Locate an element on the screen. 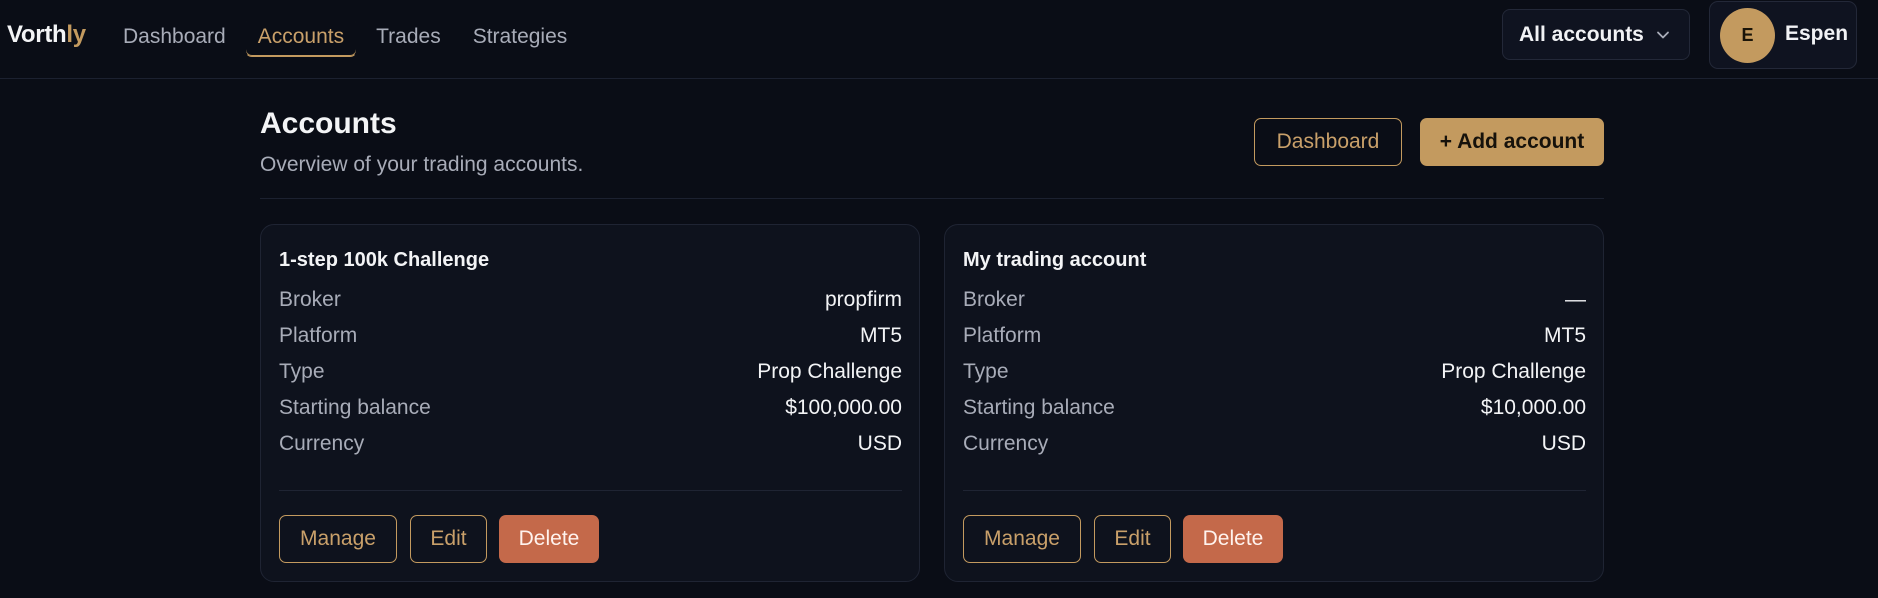 The height and width of the screenshot is (598, 1878). brand-name-part-1: Vorth is located at coordinates (37, 34).